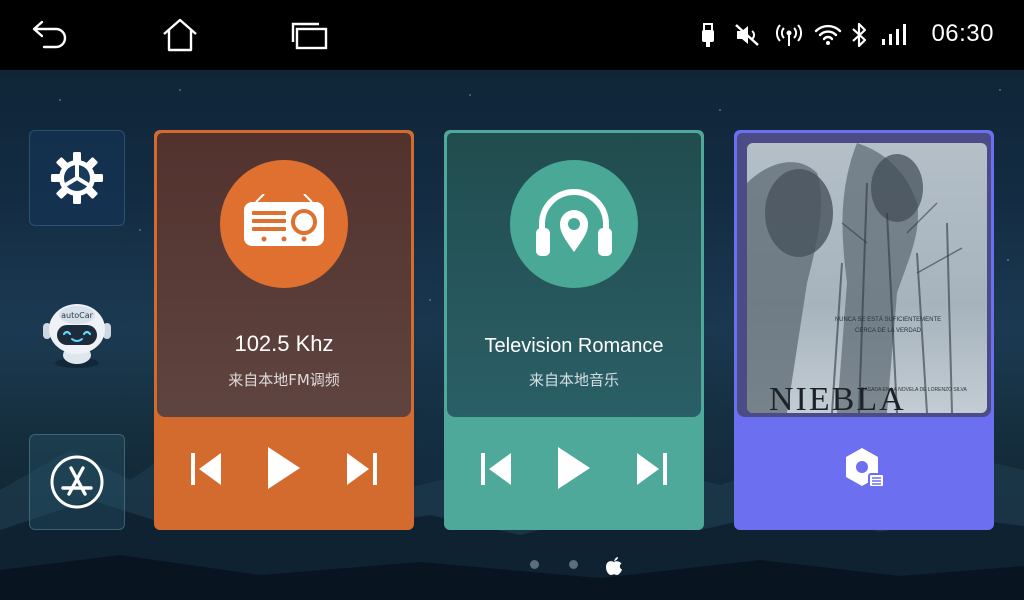 The height and width of the screenshot is (600, 1024). Describe the element at coordinates (180, 37) in the screenshot. I see `home-icon` at that location.